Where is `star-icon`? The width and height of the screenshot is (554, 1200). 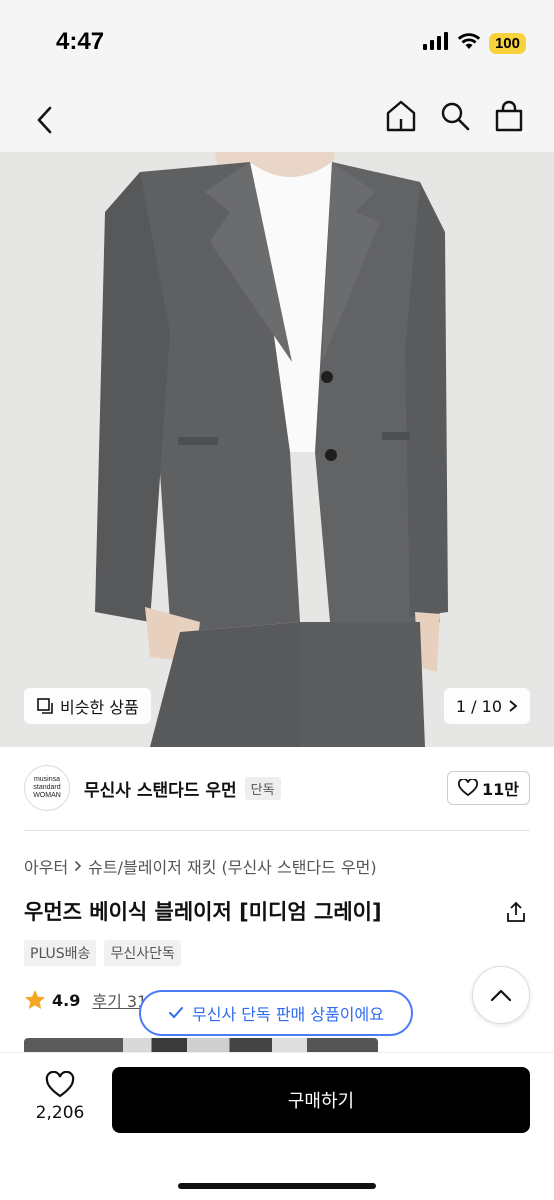
star-icon is located at coordinates (35, 999).